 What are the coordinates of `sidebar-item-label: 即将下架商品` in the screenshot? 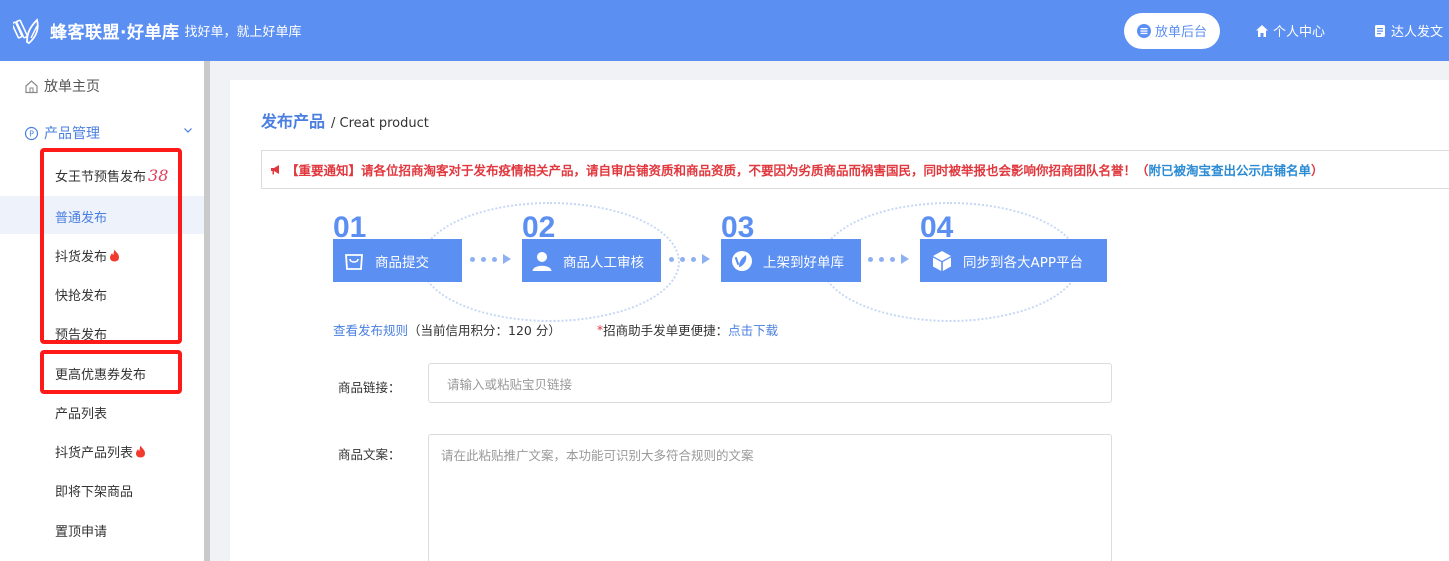 It's located at (94, 492).